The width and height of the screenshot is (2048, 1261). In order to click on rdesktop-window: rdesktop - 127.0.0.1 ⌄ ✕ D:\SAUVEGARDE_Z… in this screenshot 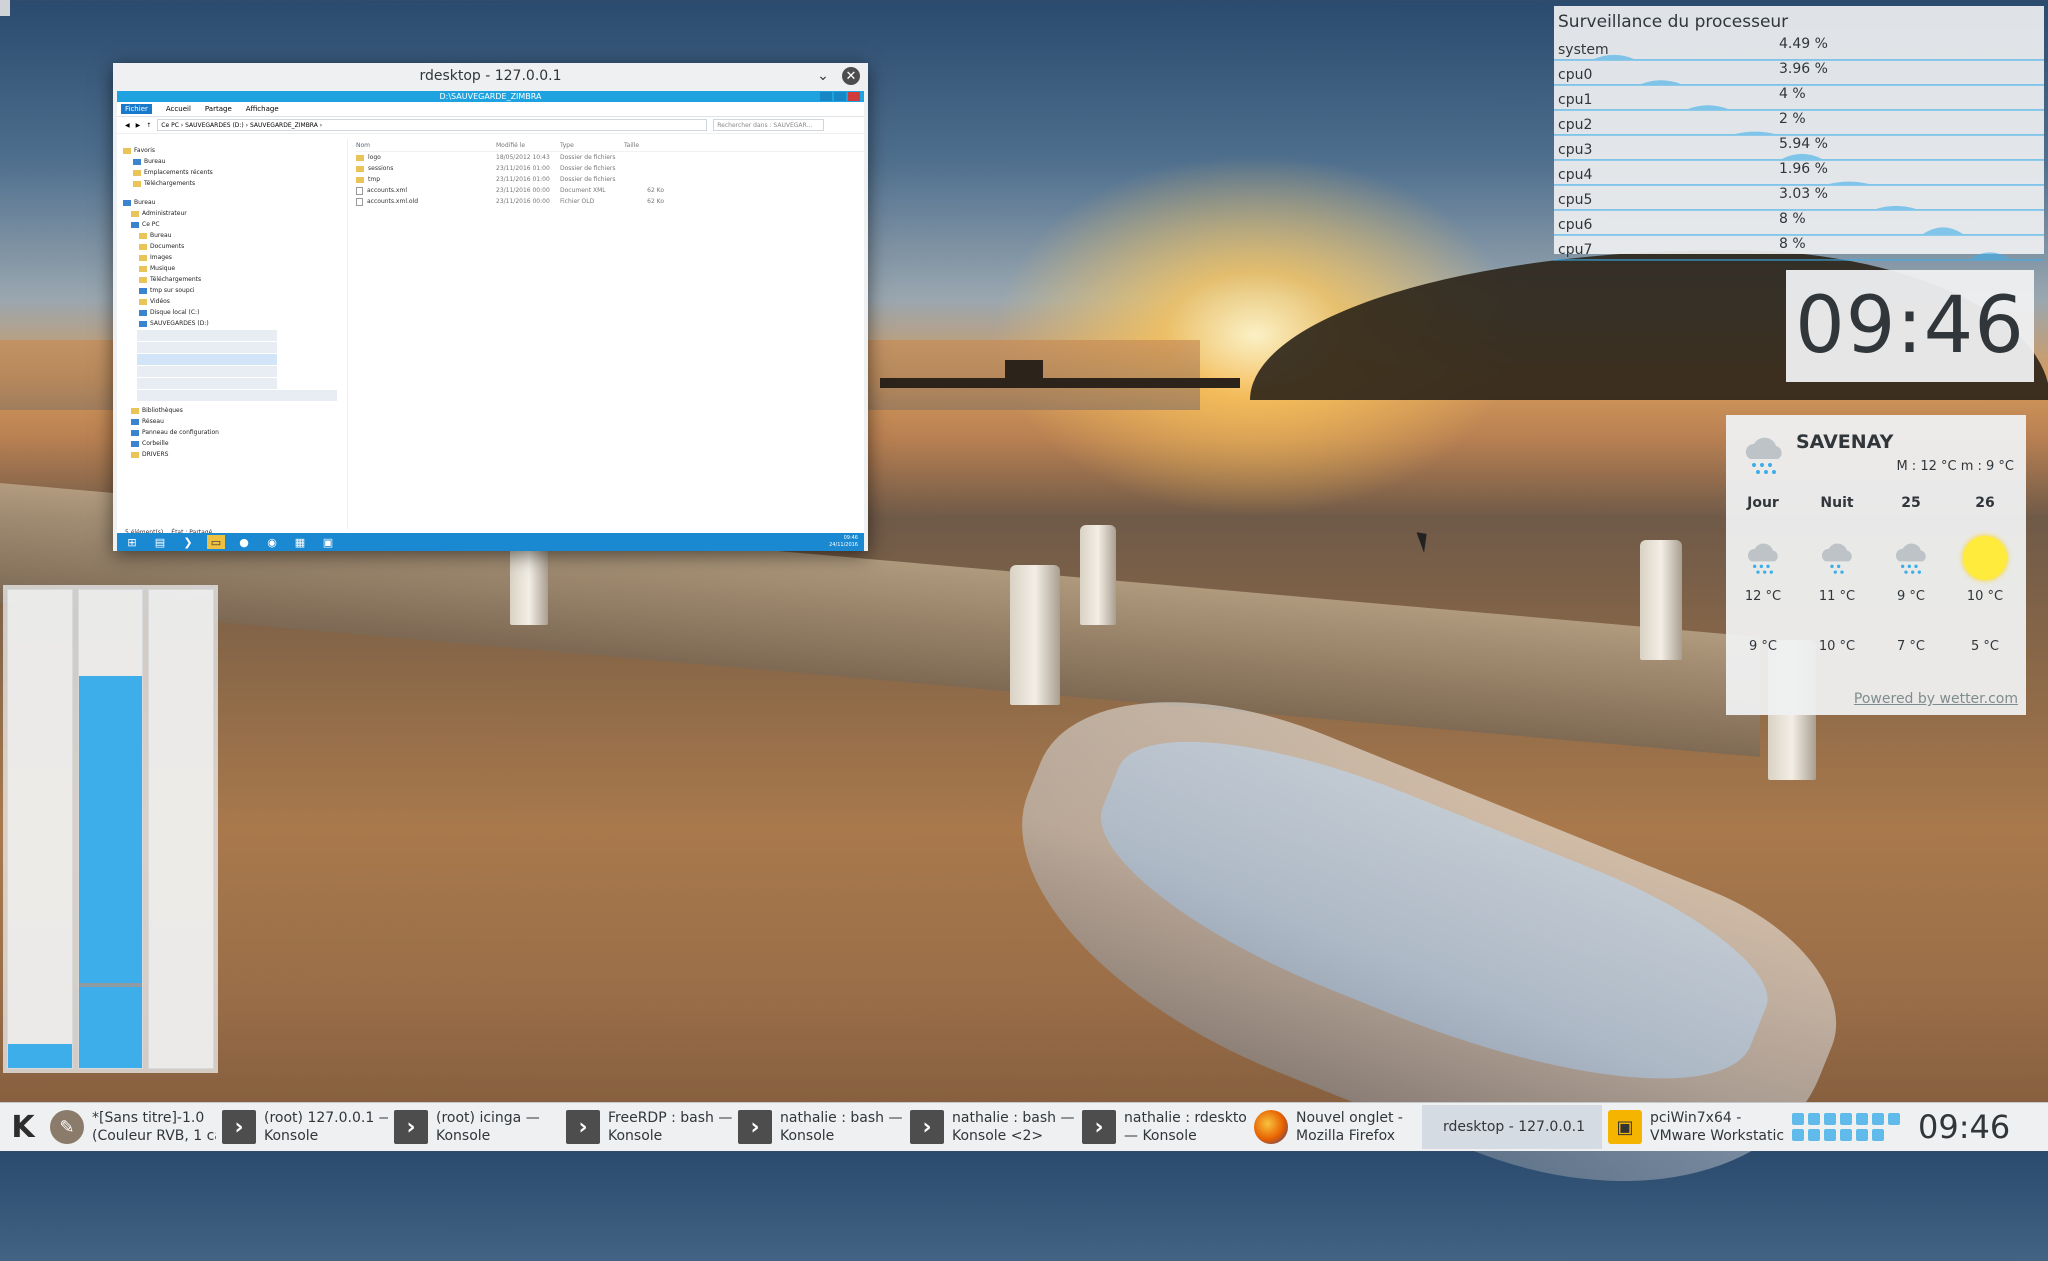, I will do `click(490, 307)`.